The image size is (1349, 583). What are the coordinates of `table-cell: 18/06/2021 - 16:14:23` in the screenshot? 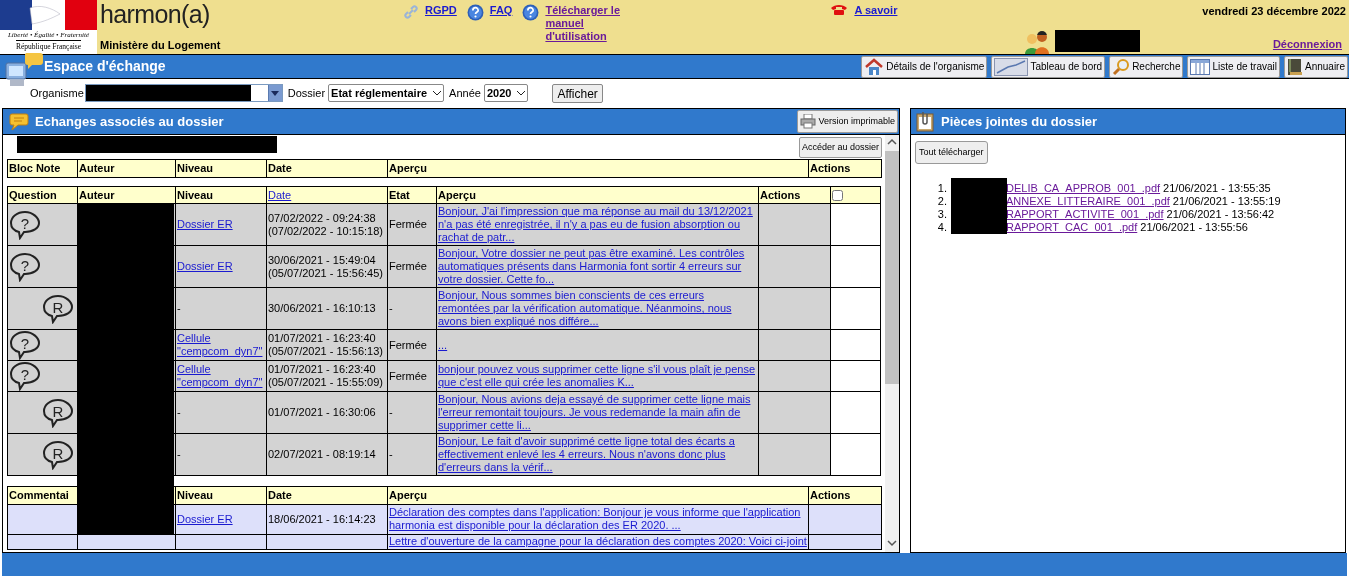 It's located at (322, 518).